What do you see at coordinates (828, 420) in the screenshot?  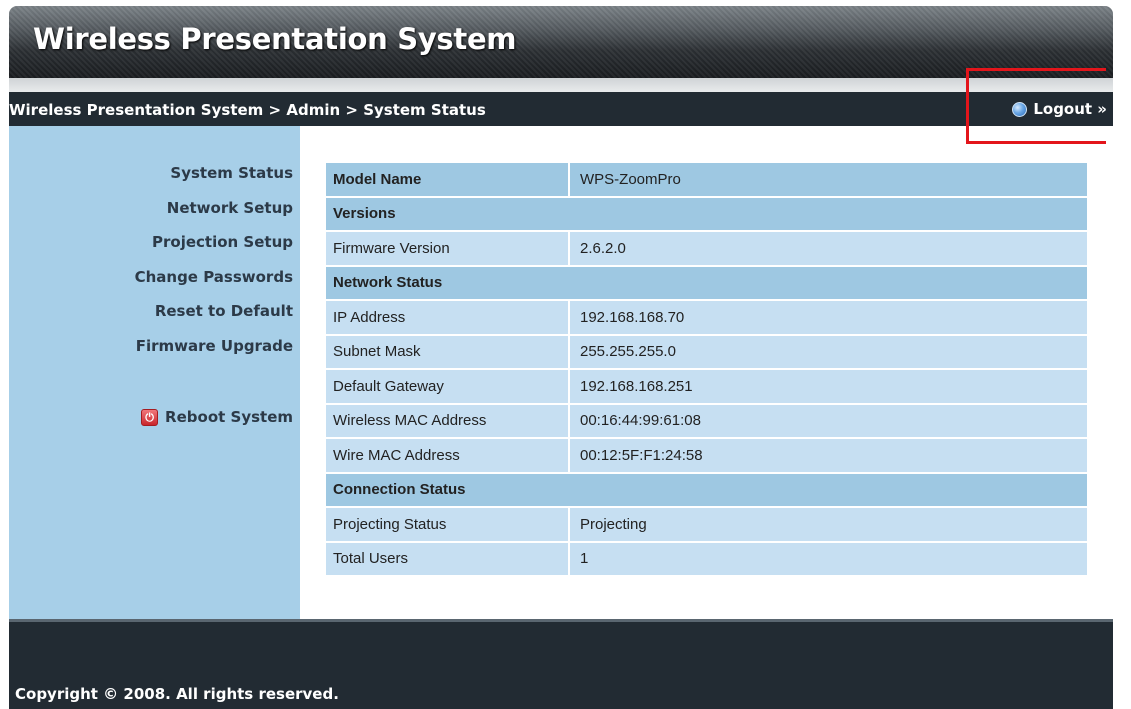 I see `row-value: 00:16:44:99:61:08` at bounding box center [828, 420].